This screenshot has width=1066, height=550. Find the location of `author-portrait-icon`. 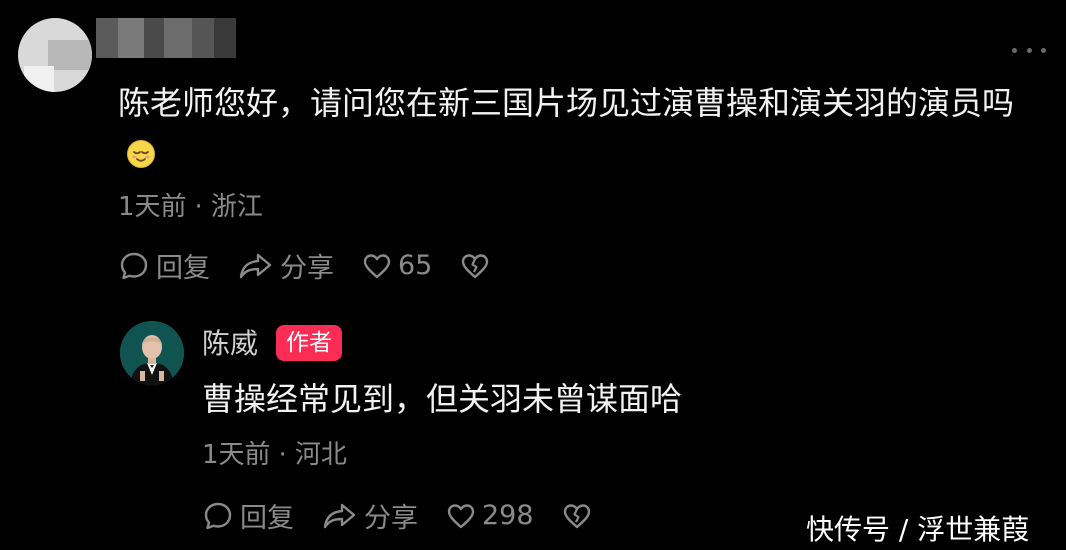

author-portrait-icon is located at coordinates (152, 353).